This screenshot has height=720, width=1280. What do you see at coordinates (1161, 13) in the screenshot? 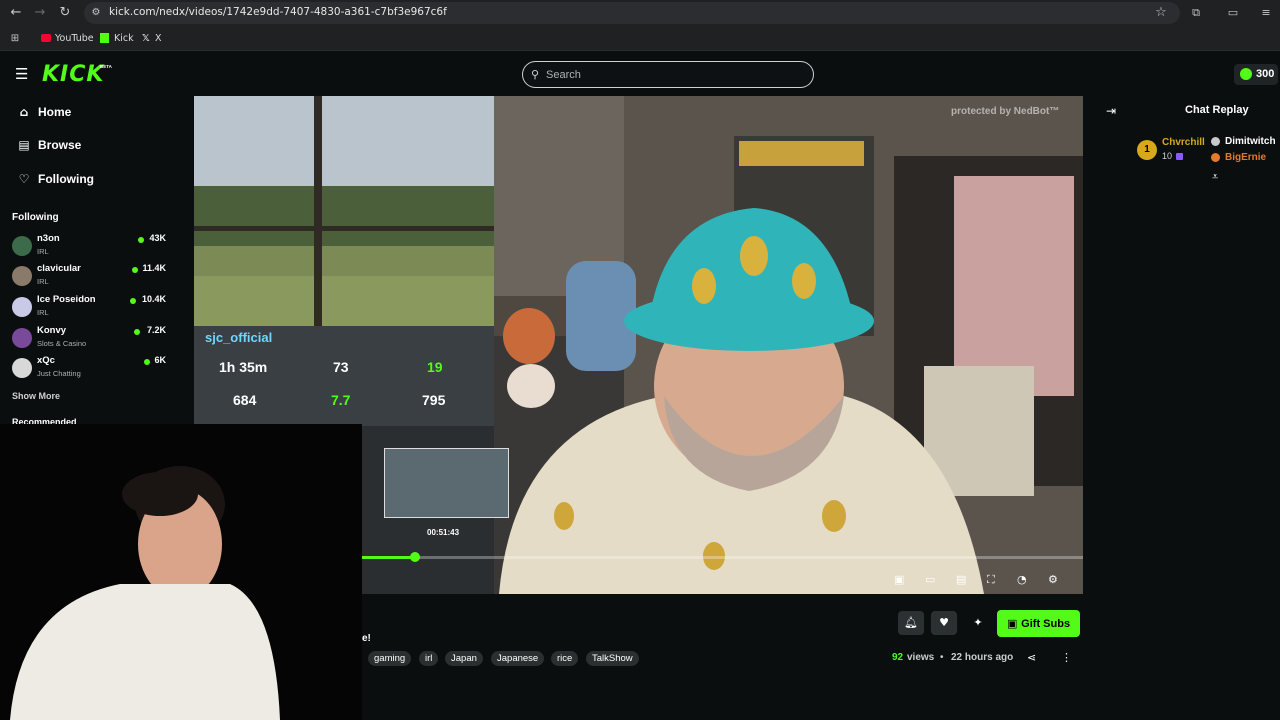
I see `bookmark-star-icon: ☆` at bounding box center [1161, 13].